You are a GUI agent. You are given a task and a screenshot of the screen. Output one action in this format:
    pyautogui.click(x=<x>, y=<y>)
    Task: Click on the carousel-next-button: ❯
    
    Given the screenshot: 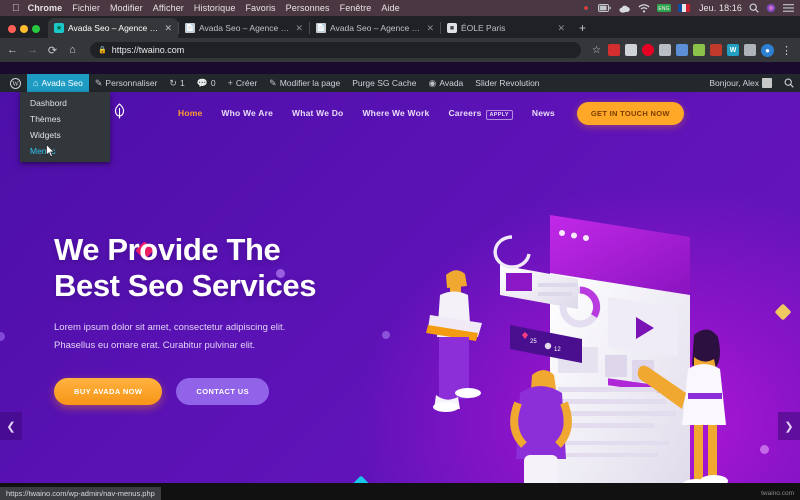 What is the action you would take?
    pyautogui.click(x=789, y=426)
    